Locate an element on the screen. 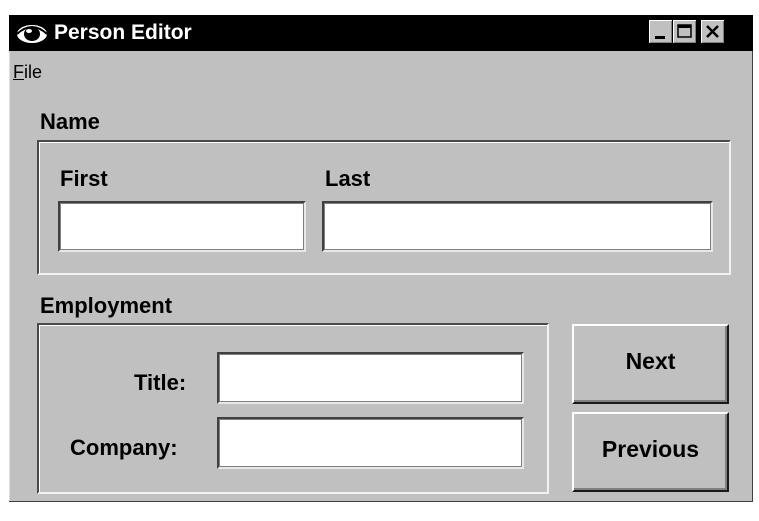 Image resolution: width=759 pixels, height=521 pixels. first-name-label: First is located at coordinates (84, 178).